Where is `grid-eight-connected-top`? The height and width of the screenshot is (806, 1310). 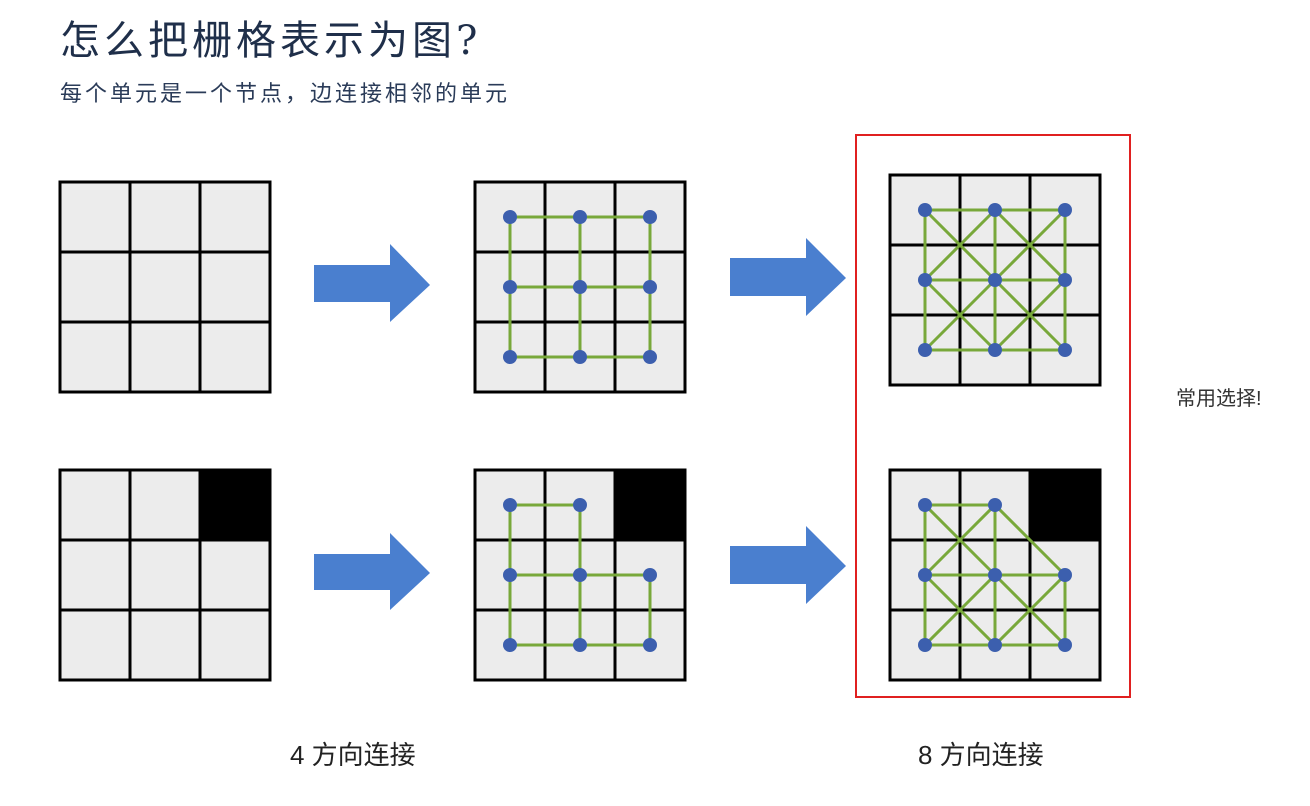 grid-eight-connected-top is located at coordinates (995, 280).